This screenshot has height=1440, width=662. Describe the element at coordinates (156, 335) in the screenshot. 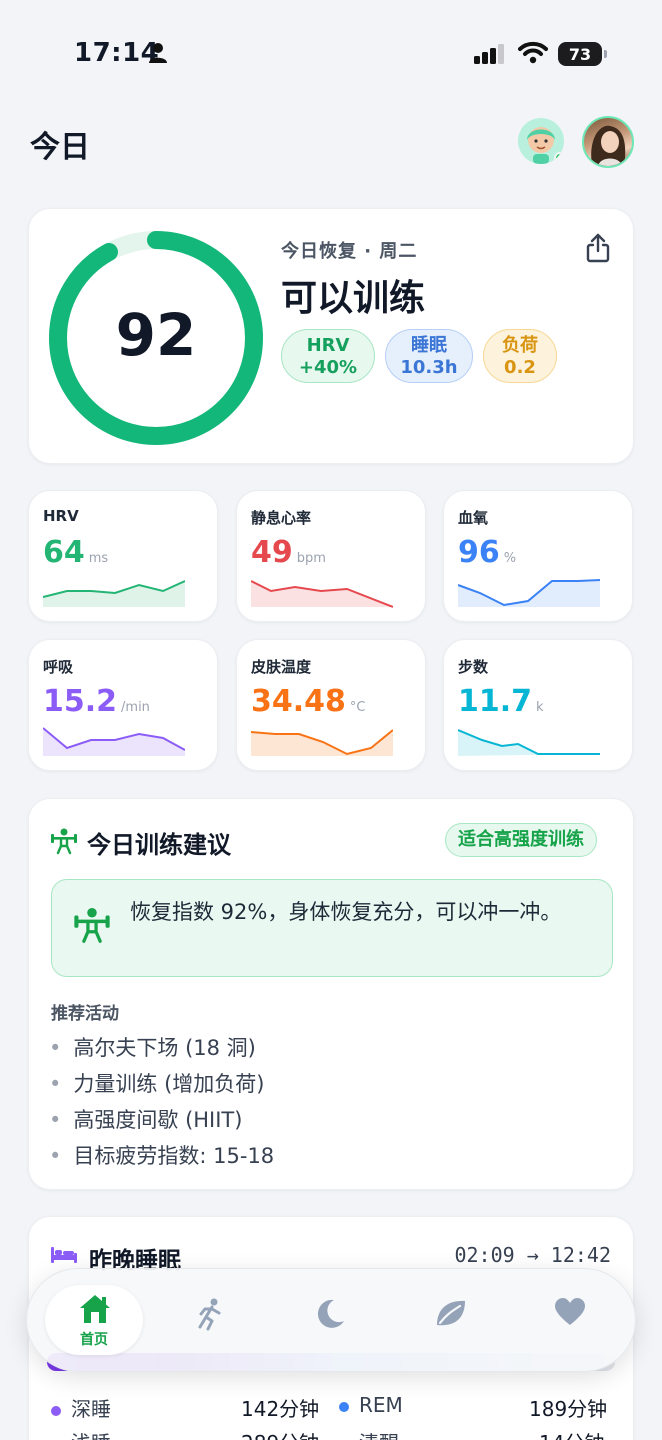

I see `recovery-score: 92` at that location.